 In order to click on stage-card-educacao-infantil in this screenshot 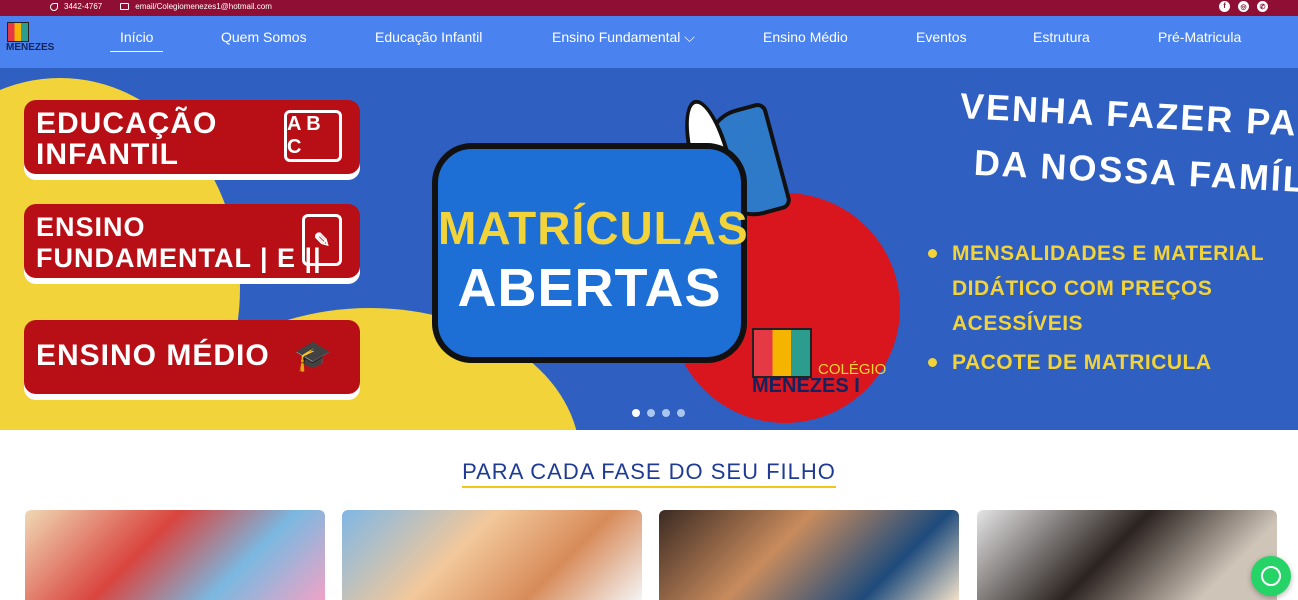, I will do `click(175, 555)`.